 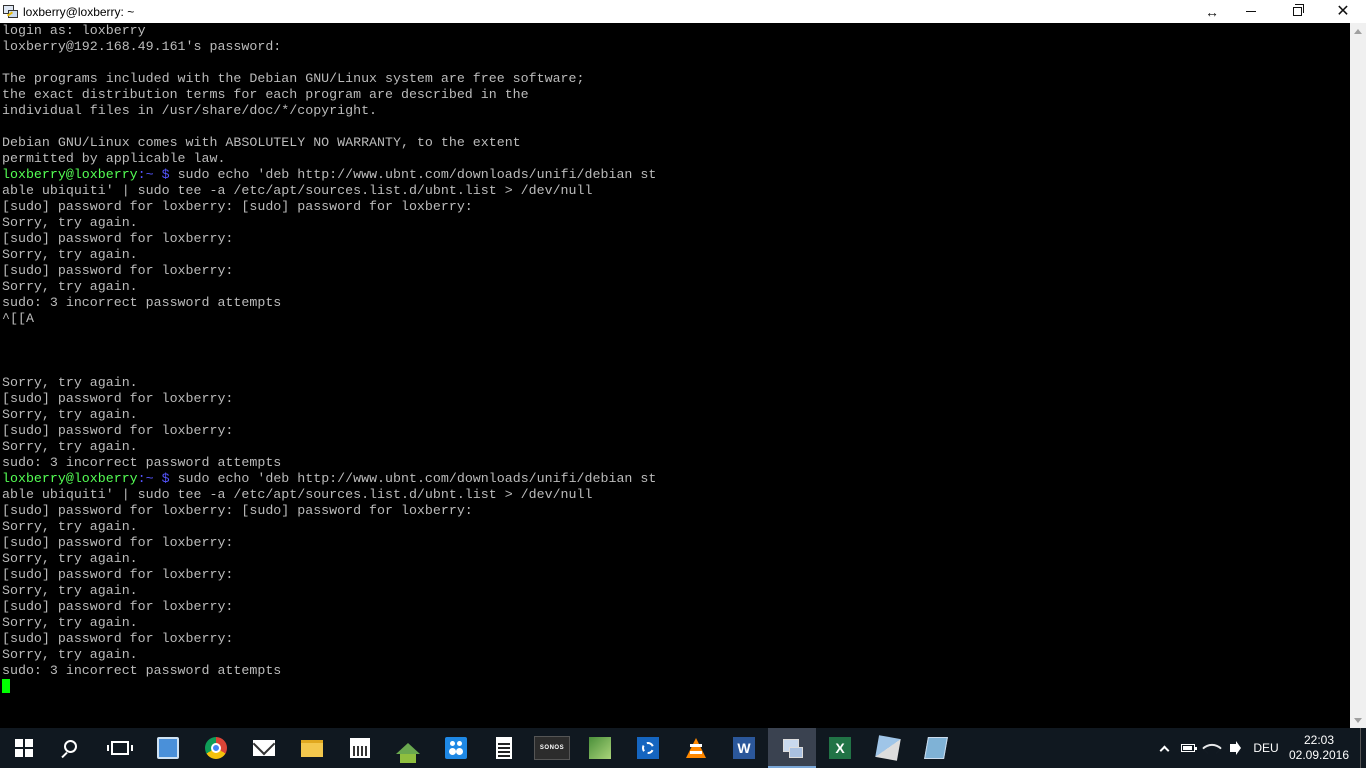 What do you see at coordinates (1297, 11) in the screenshot?
I see `restore-button` at bounding box center [1297, 11].